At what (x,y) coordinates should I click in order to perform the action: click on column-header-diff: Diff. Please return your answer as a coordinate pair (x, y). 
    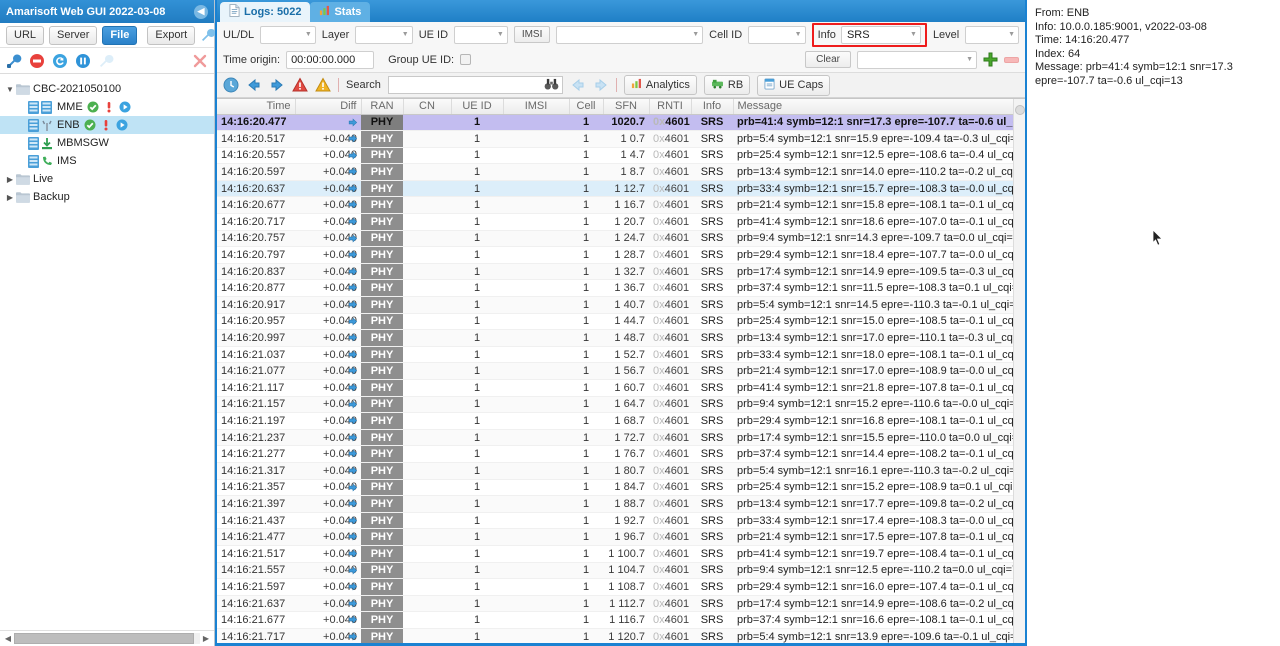
    Looking at the image, I should click on (328, 107).